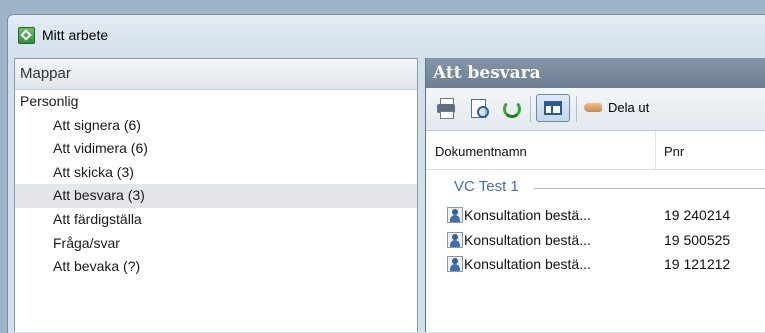 The image size is (765, 333). What do you see at coordinates (216, 126) in the screenshot?
I see `folder-item-att-signera: Att signera (6)` at bounding box center [216, 126].